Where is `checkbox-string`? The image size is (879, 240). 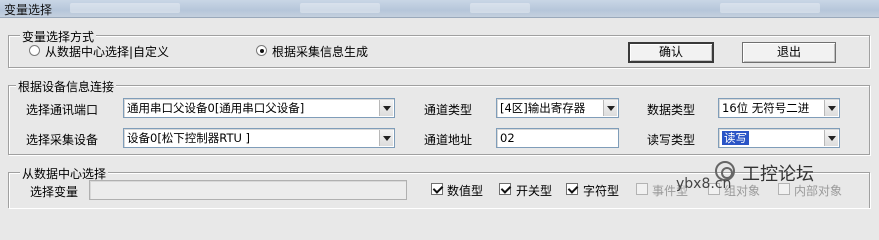
checkbox-string is located at coordinates (572, 189).